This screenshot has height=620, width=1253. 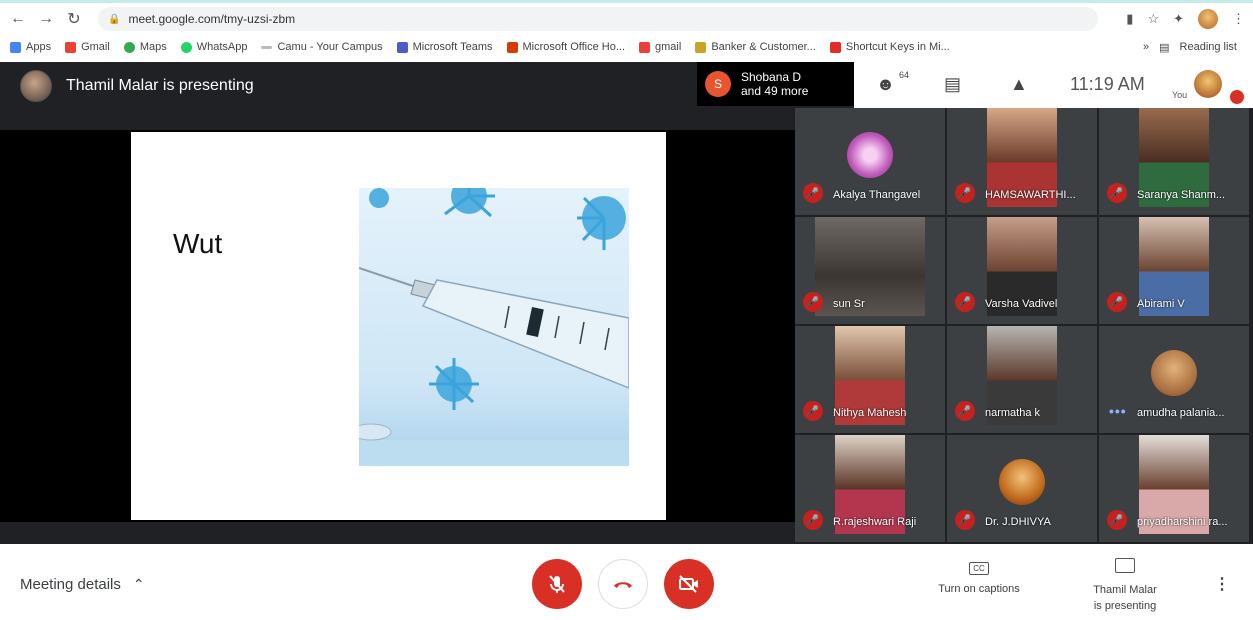 I want to click on camera-off-icon, so click(x=688, y=584).